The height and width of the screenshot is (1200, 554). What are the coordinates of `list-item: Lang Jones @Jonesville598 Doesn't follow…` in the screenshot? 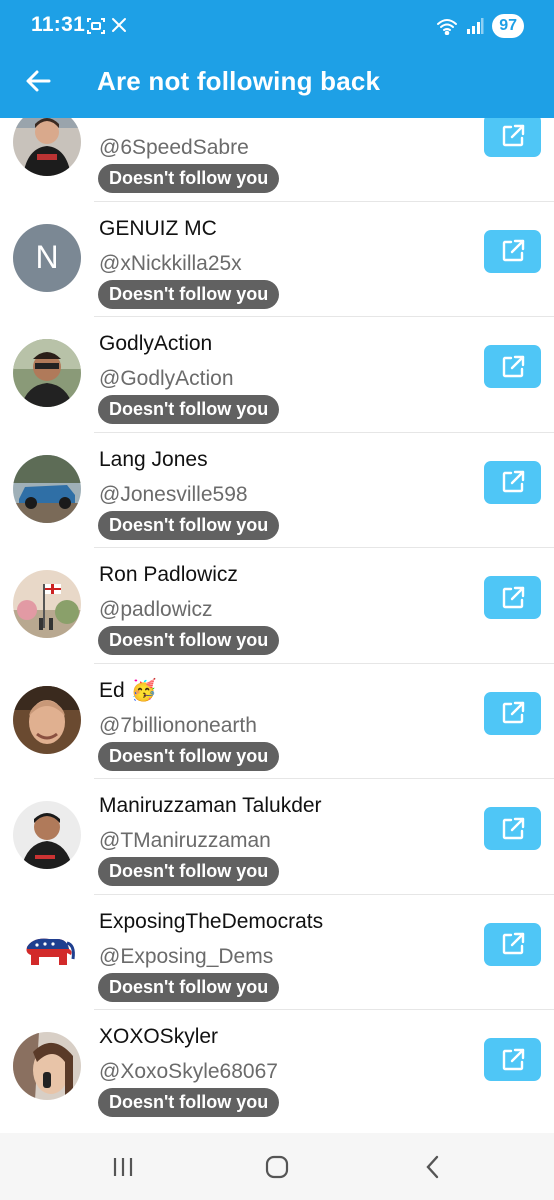 It's located at (277, 490).